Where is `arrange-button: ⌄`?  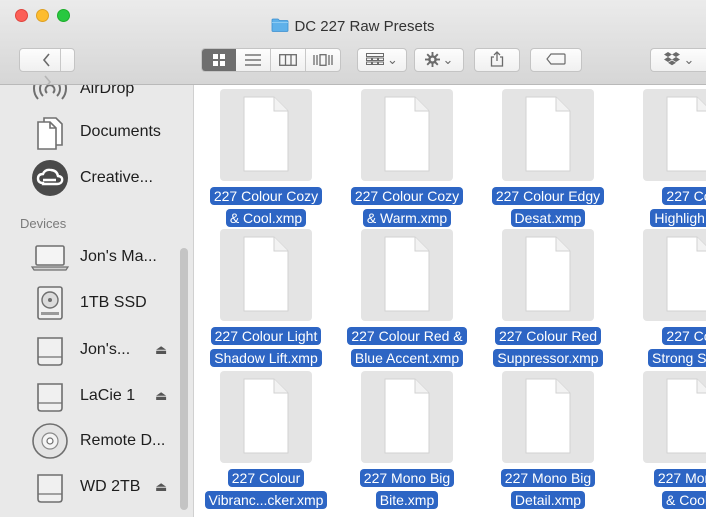 arrange-button: ⌄ is located at coordinates (382, 60).